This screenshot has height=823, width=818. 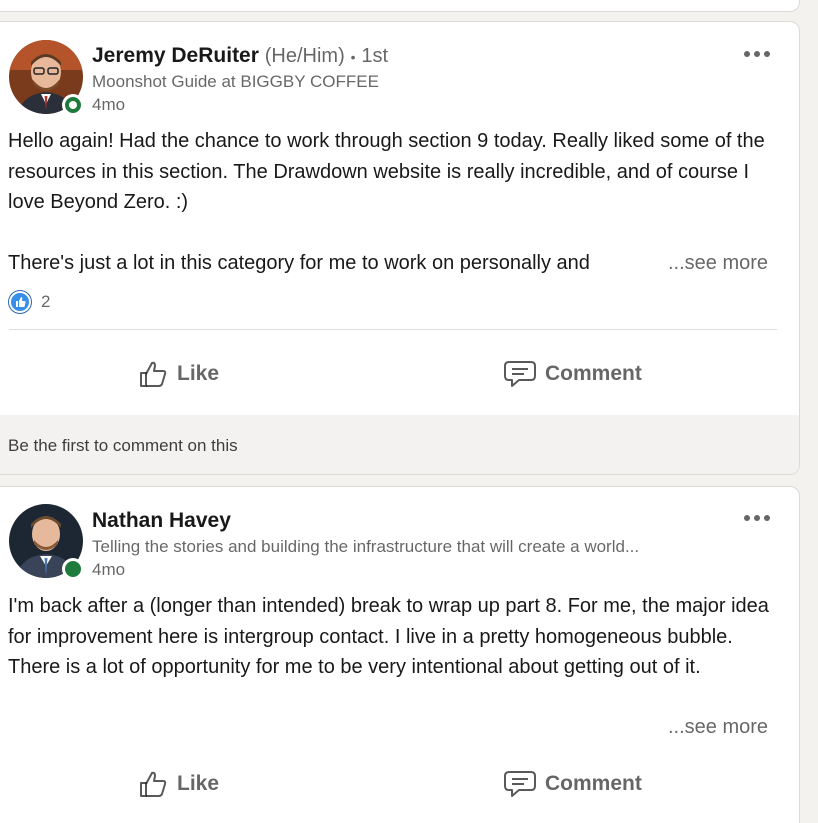 I want to click on like-reaction-icon, so click(x=20, y=302).